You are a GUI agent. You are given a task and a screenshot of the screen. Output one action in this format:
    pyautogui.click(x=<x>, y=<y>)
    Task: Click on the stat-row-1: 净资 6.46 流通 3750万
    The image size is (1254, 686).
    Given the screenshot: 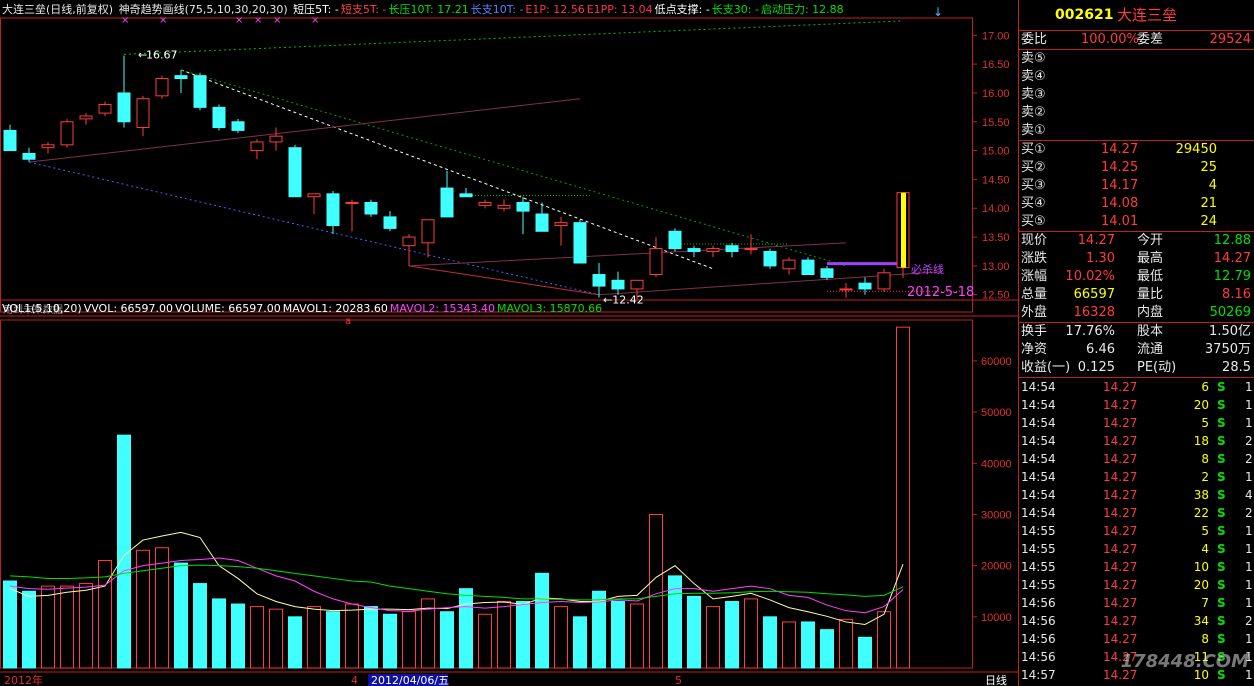 What is the action you would take?
    pyautogui.click(x=1136, y=349)
    